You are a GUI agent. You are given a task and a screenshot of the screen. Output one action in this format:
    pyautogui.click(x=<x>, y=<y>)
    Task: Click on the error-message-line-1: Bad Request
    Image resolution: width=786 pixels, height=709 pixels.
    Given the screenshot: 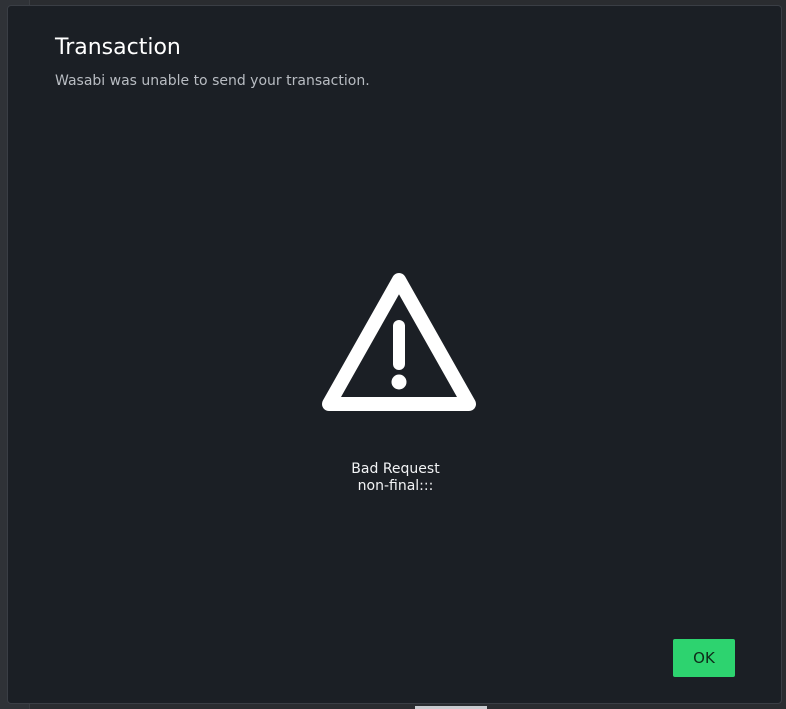 What is the action you would take?
    pyautogui.click(x=395, y=469)
    